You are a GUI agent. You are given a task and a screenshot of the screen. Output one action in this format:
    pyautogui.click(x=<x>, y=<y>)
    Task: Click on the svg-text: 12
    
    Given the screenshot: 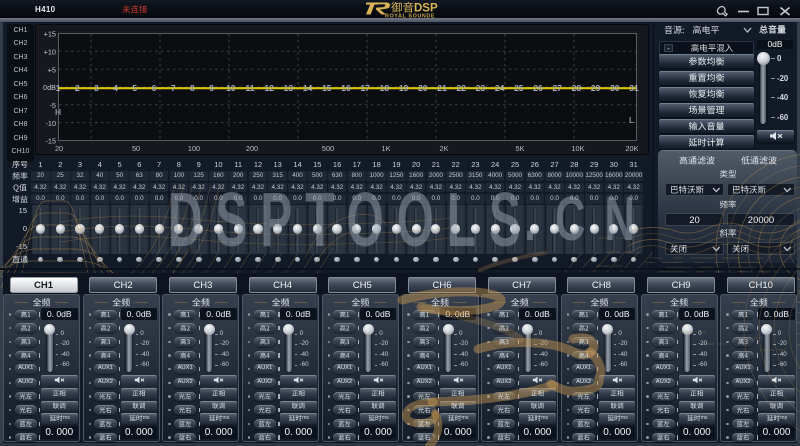 What is the action you would take?
    pyautogui.click(x=269, y=88)
    